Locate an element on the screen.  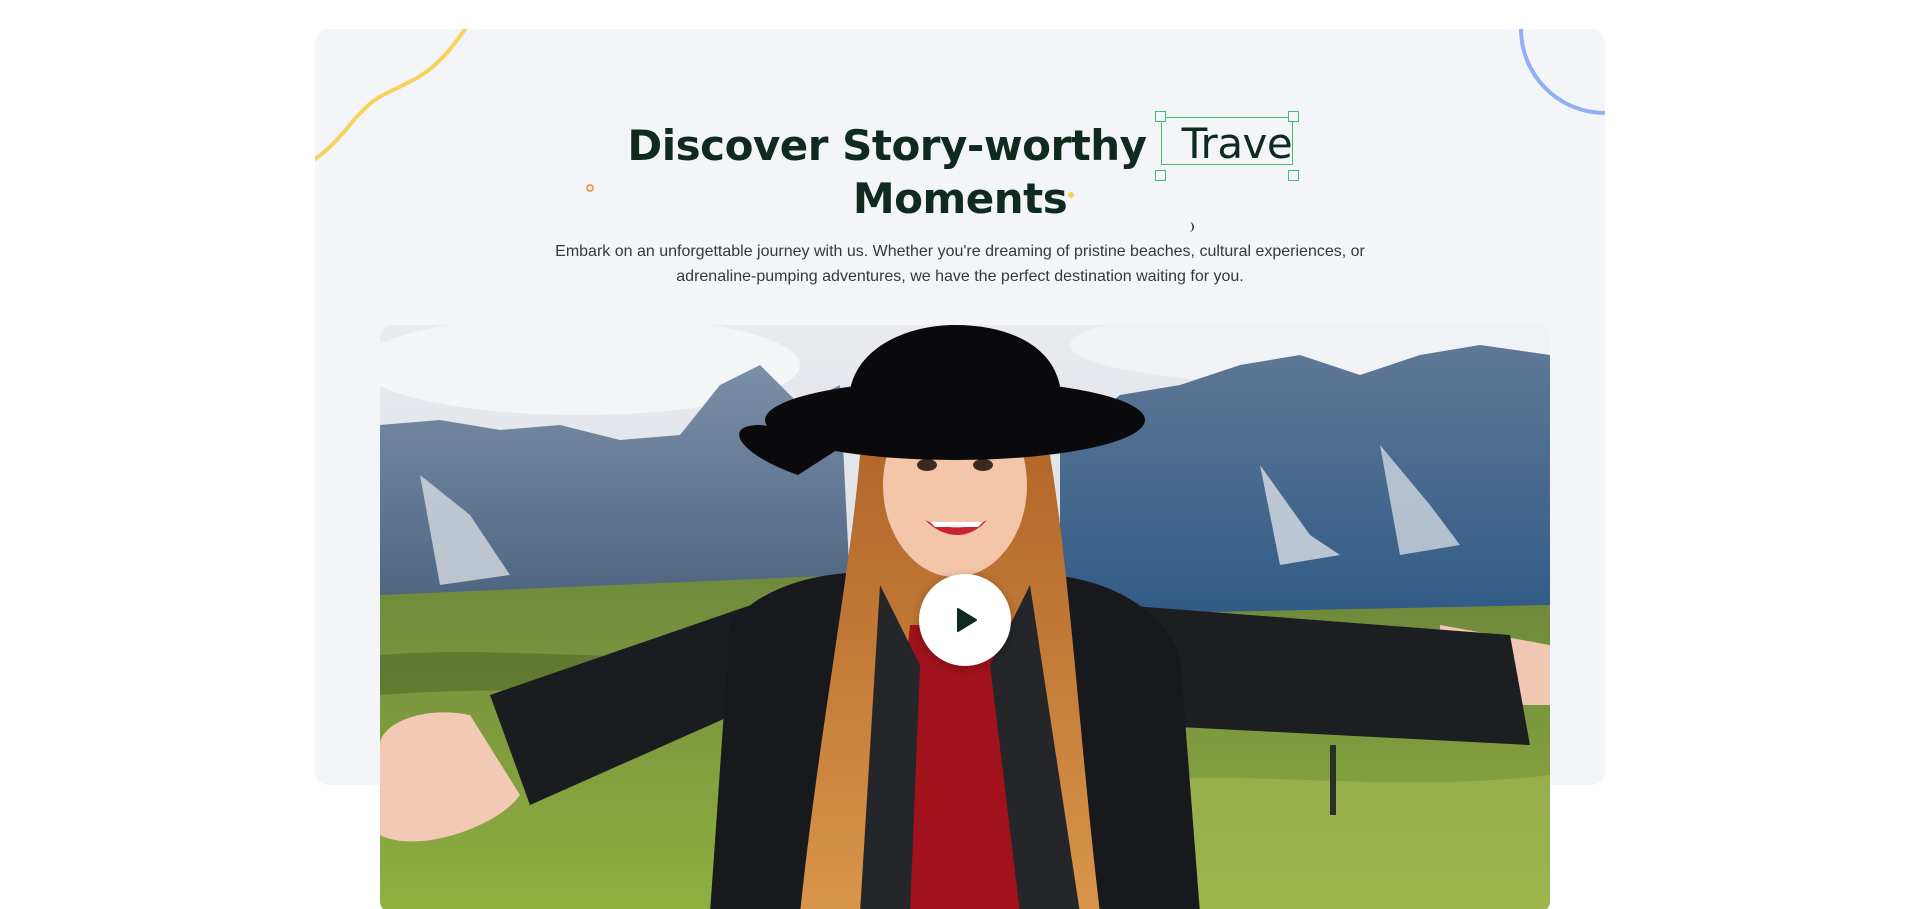
typed-word: Trave is located at coordinates (1237, 142).